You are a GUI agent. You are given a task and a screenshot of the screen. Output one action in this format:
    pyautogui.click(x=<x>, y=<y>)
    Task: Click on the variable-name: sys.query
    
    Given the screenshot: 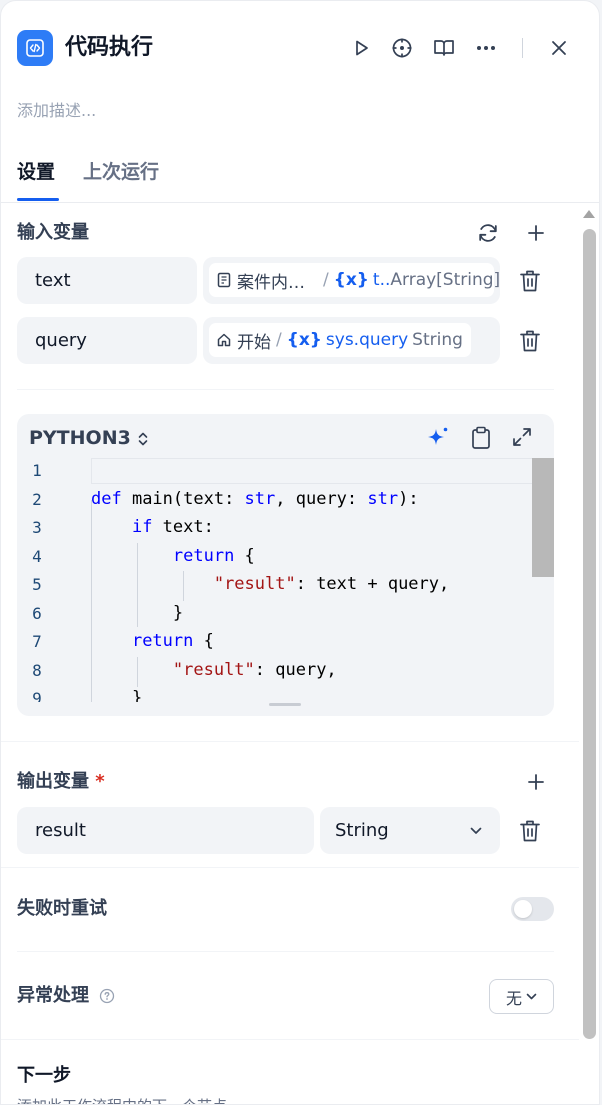 What is the action you would take?
    pyautogui.click(x=367, y=340)
    